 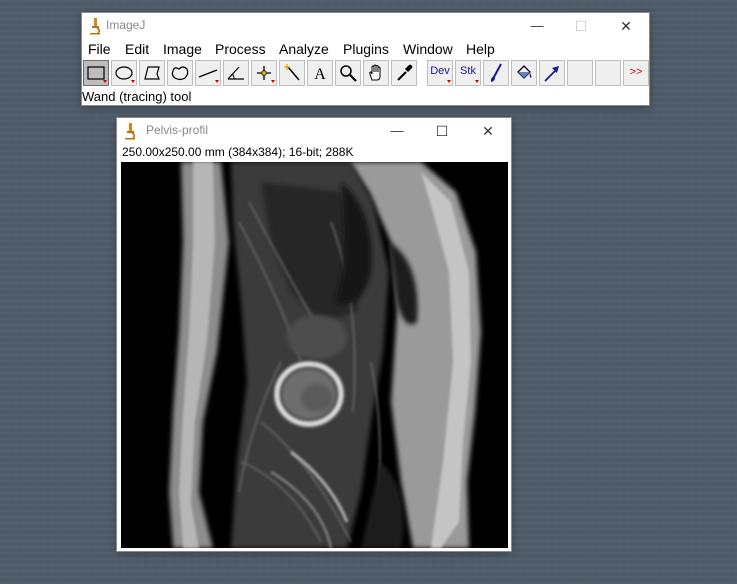 I want to click on line-tool-button, so click(x=208, y=73).